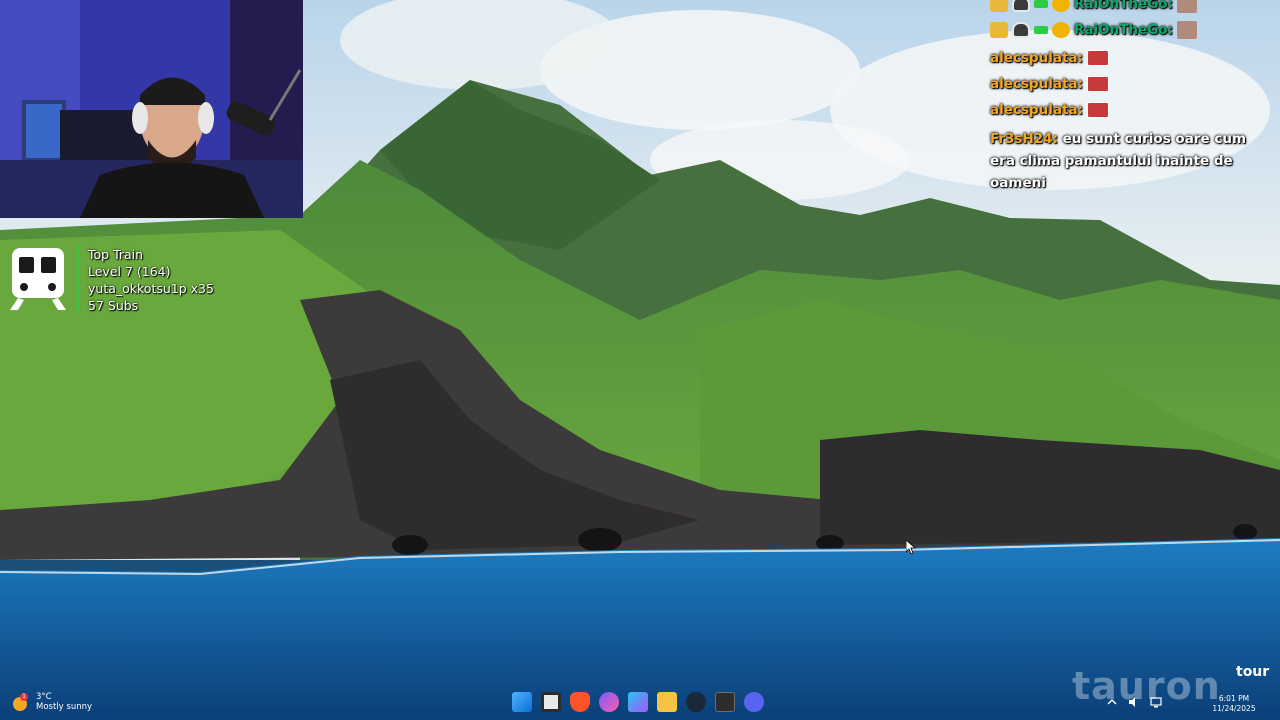 The image size is (1280, 720). Describe the element at coordinates (113, 305) in the screenshot. I see `train-subs: 57 Subs` at that location.